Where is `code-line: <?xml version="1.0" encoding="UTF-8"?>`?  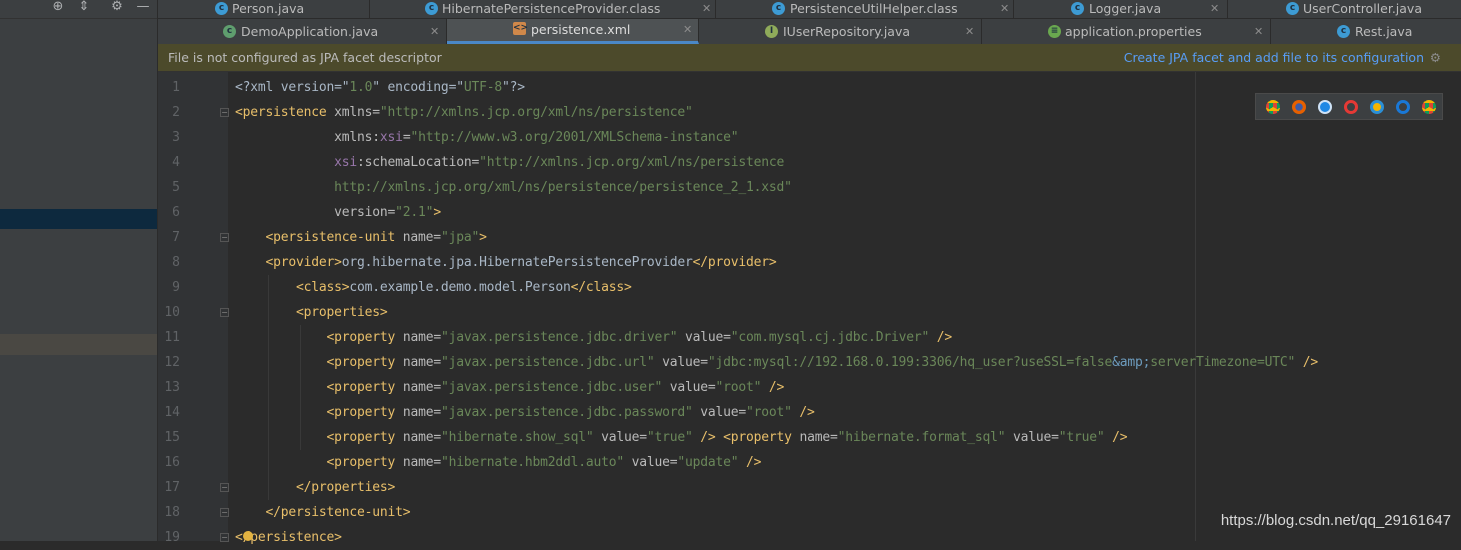 code-line: <?xml version="1.0" encoding="UTF-8"?> is located at coordinates (380, 87).